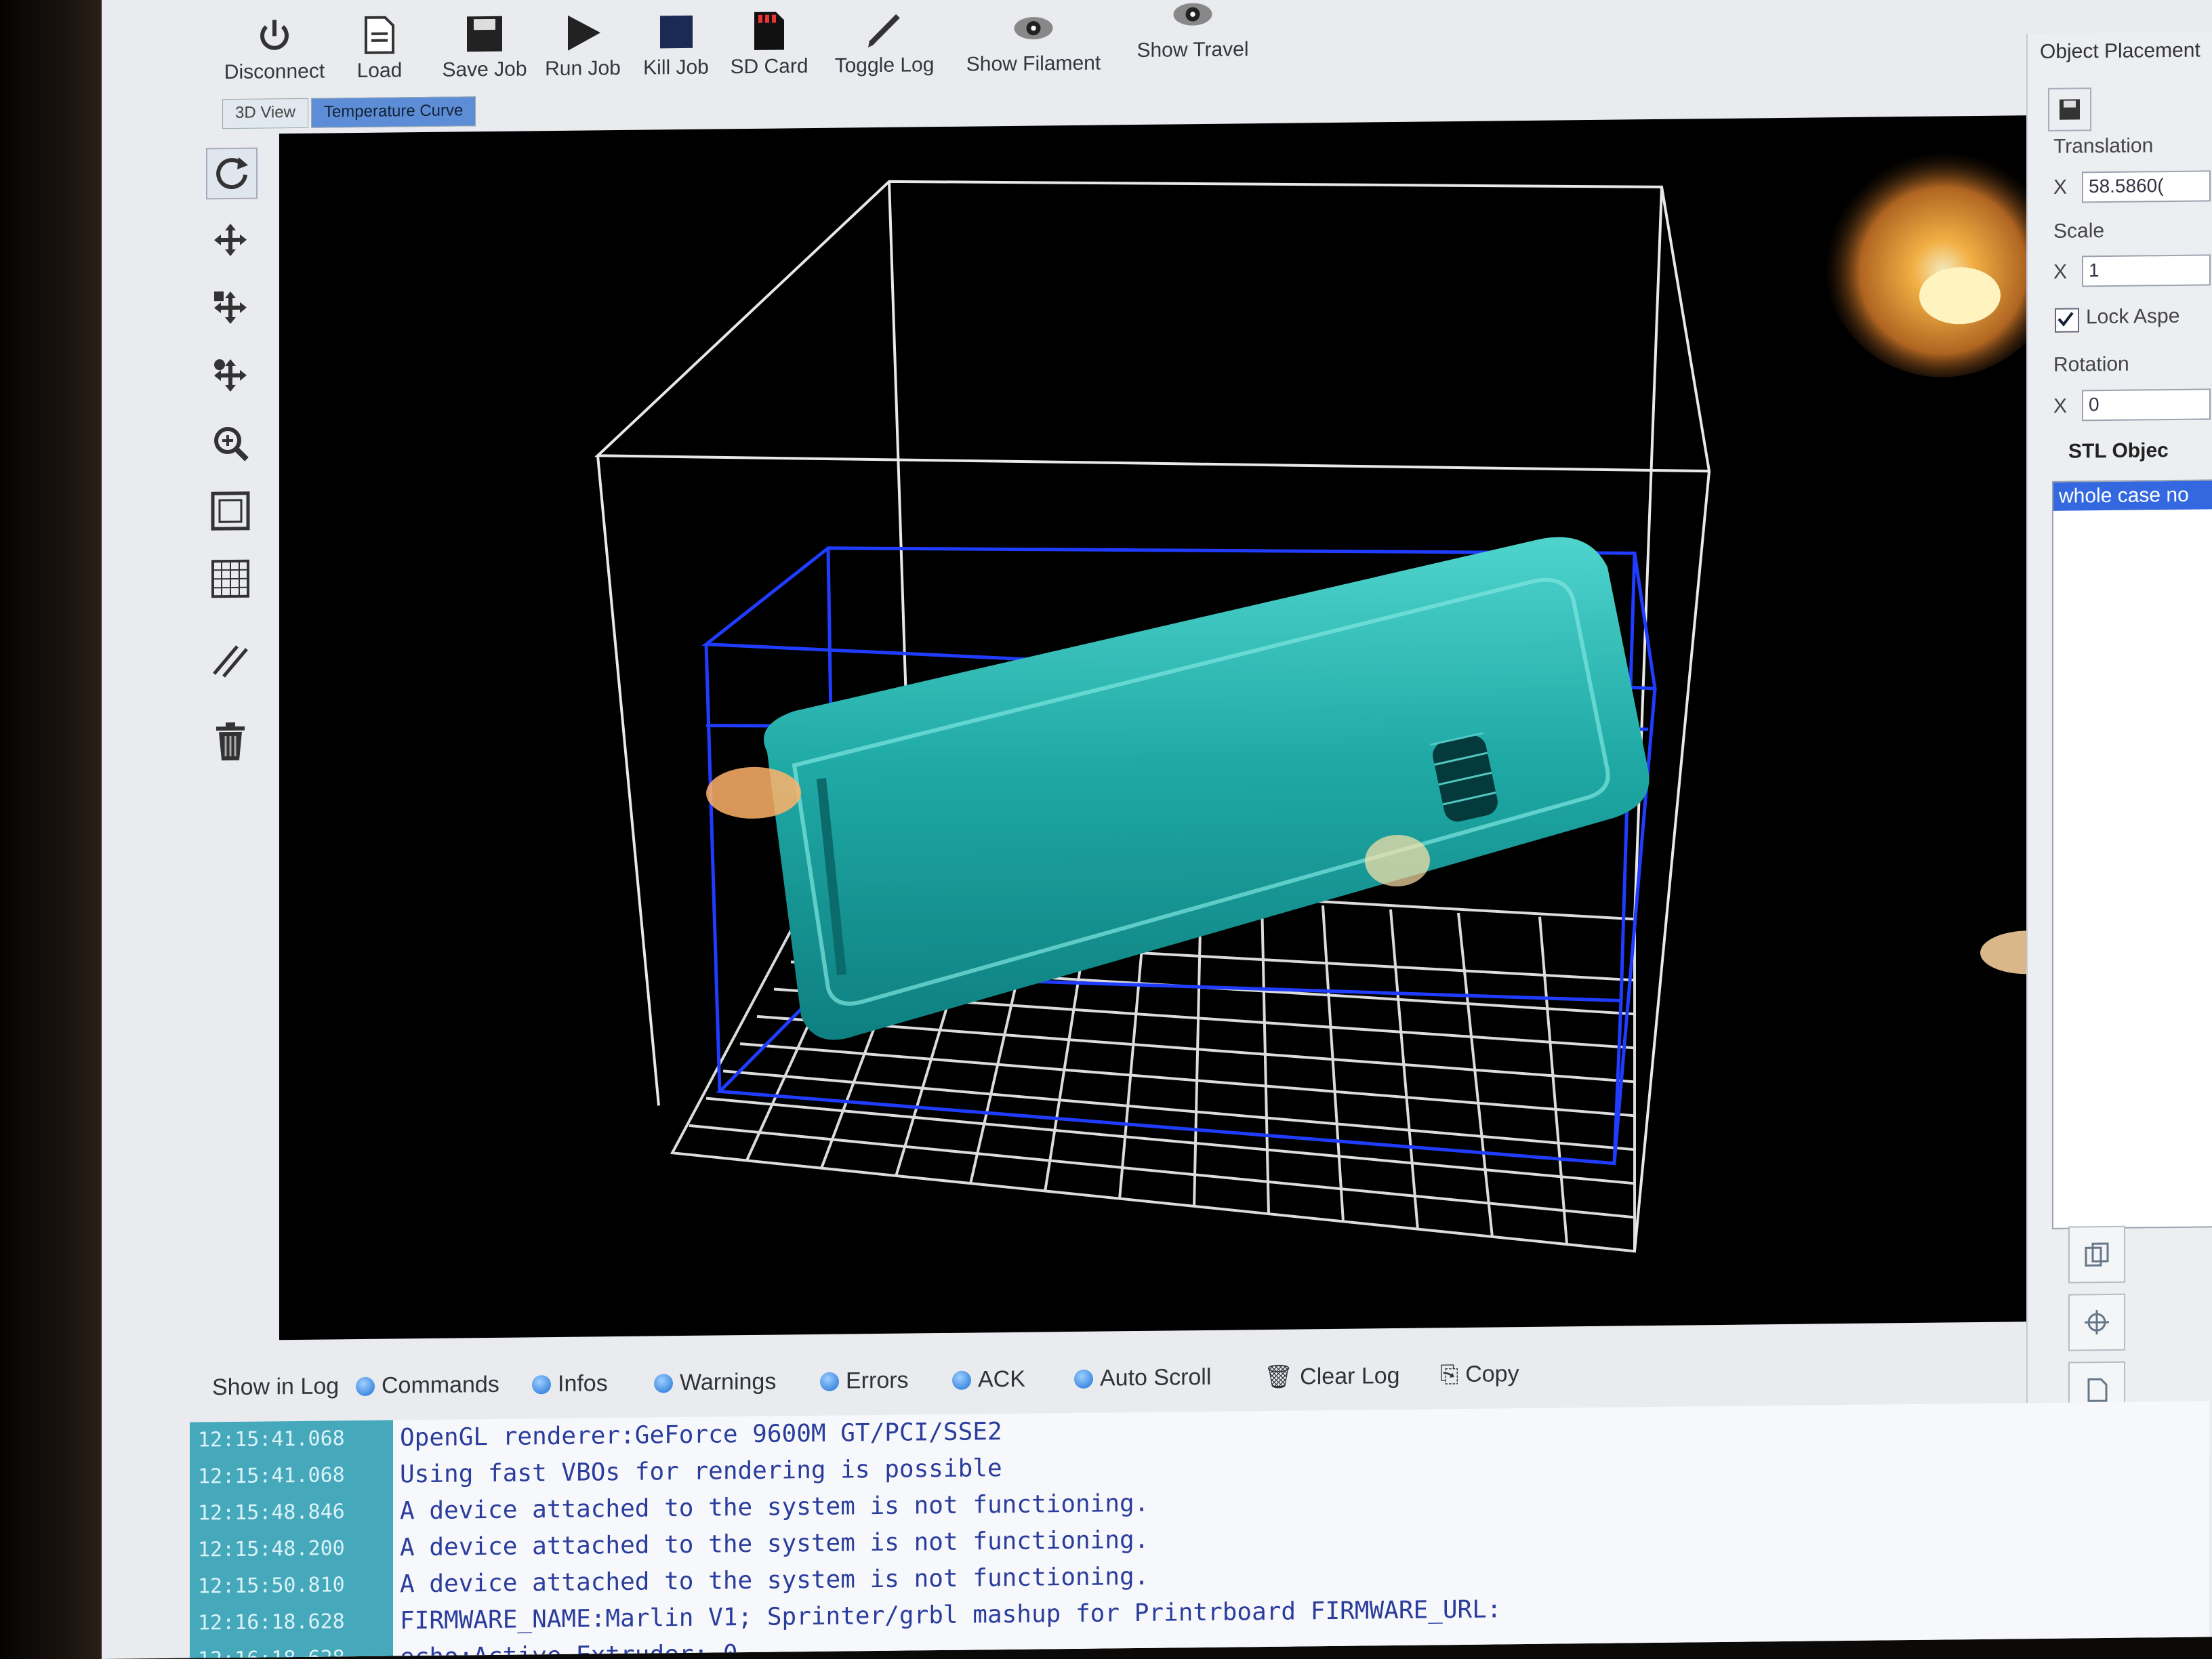 The image size is (2212, 1659). I want to click on view-tools, so click(231, 460).